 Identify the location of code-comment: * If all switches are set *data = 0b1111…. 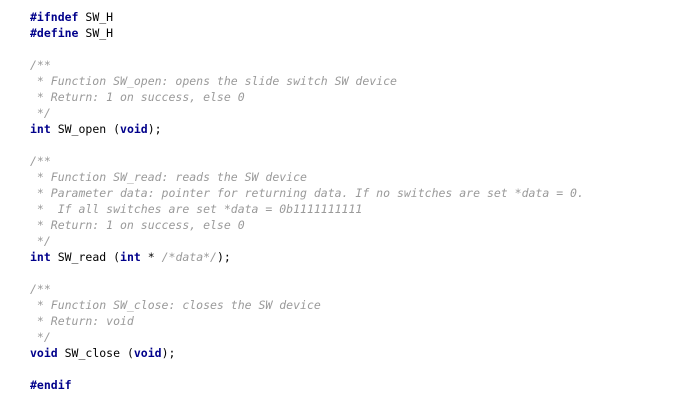
(196, 209).